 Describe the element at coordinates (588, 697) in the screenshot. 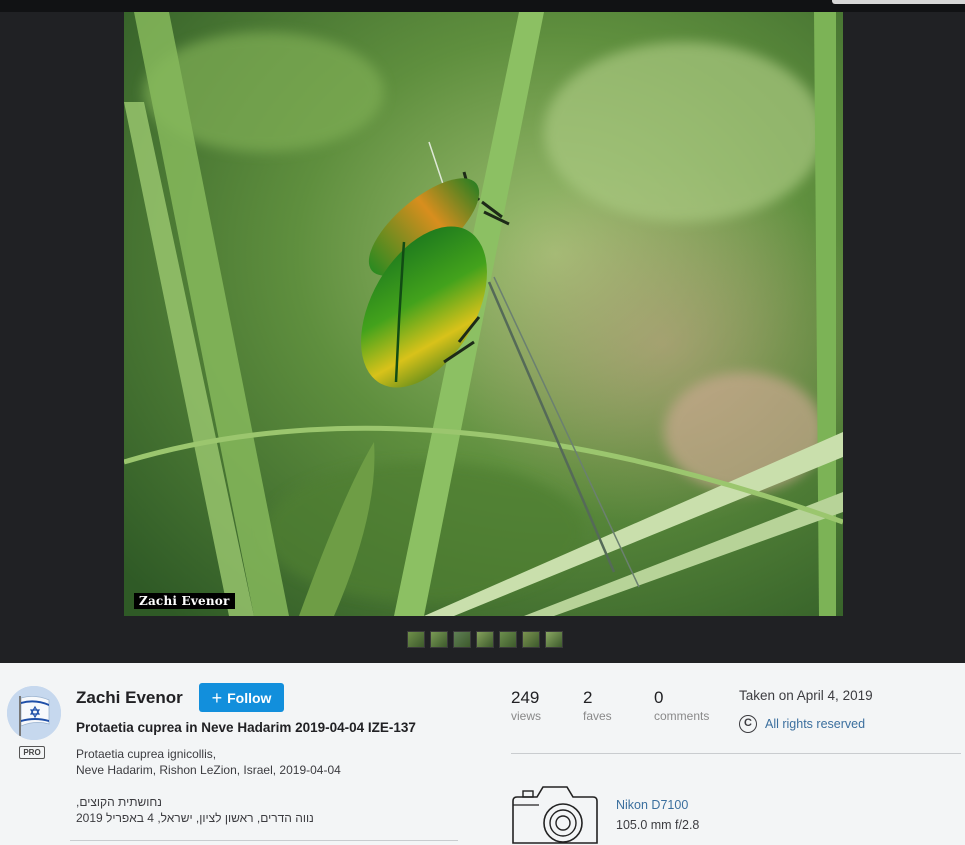

I see `faves-count: 2` at that location.